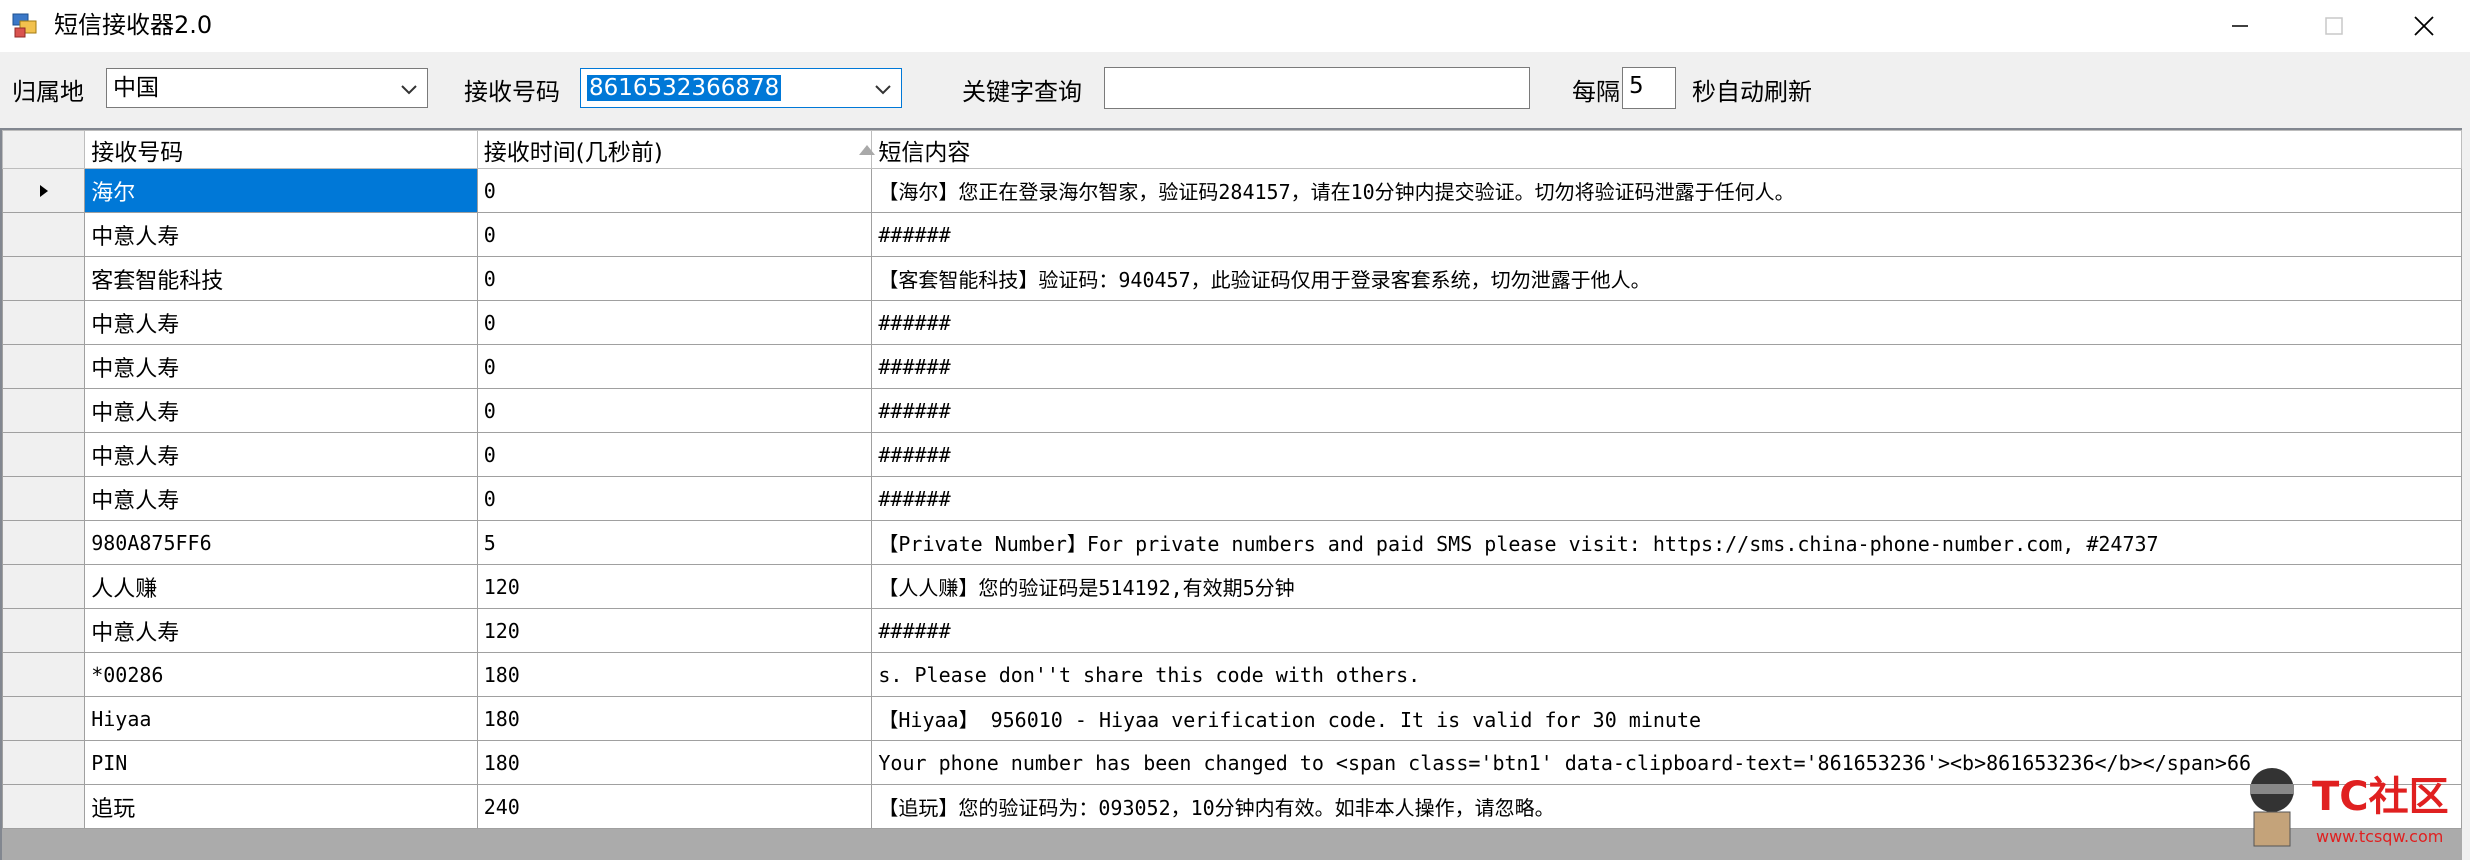  Describe the element at coordinates (1317, 88) in the screenshot. I see `keyword-input` at that location.